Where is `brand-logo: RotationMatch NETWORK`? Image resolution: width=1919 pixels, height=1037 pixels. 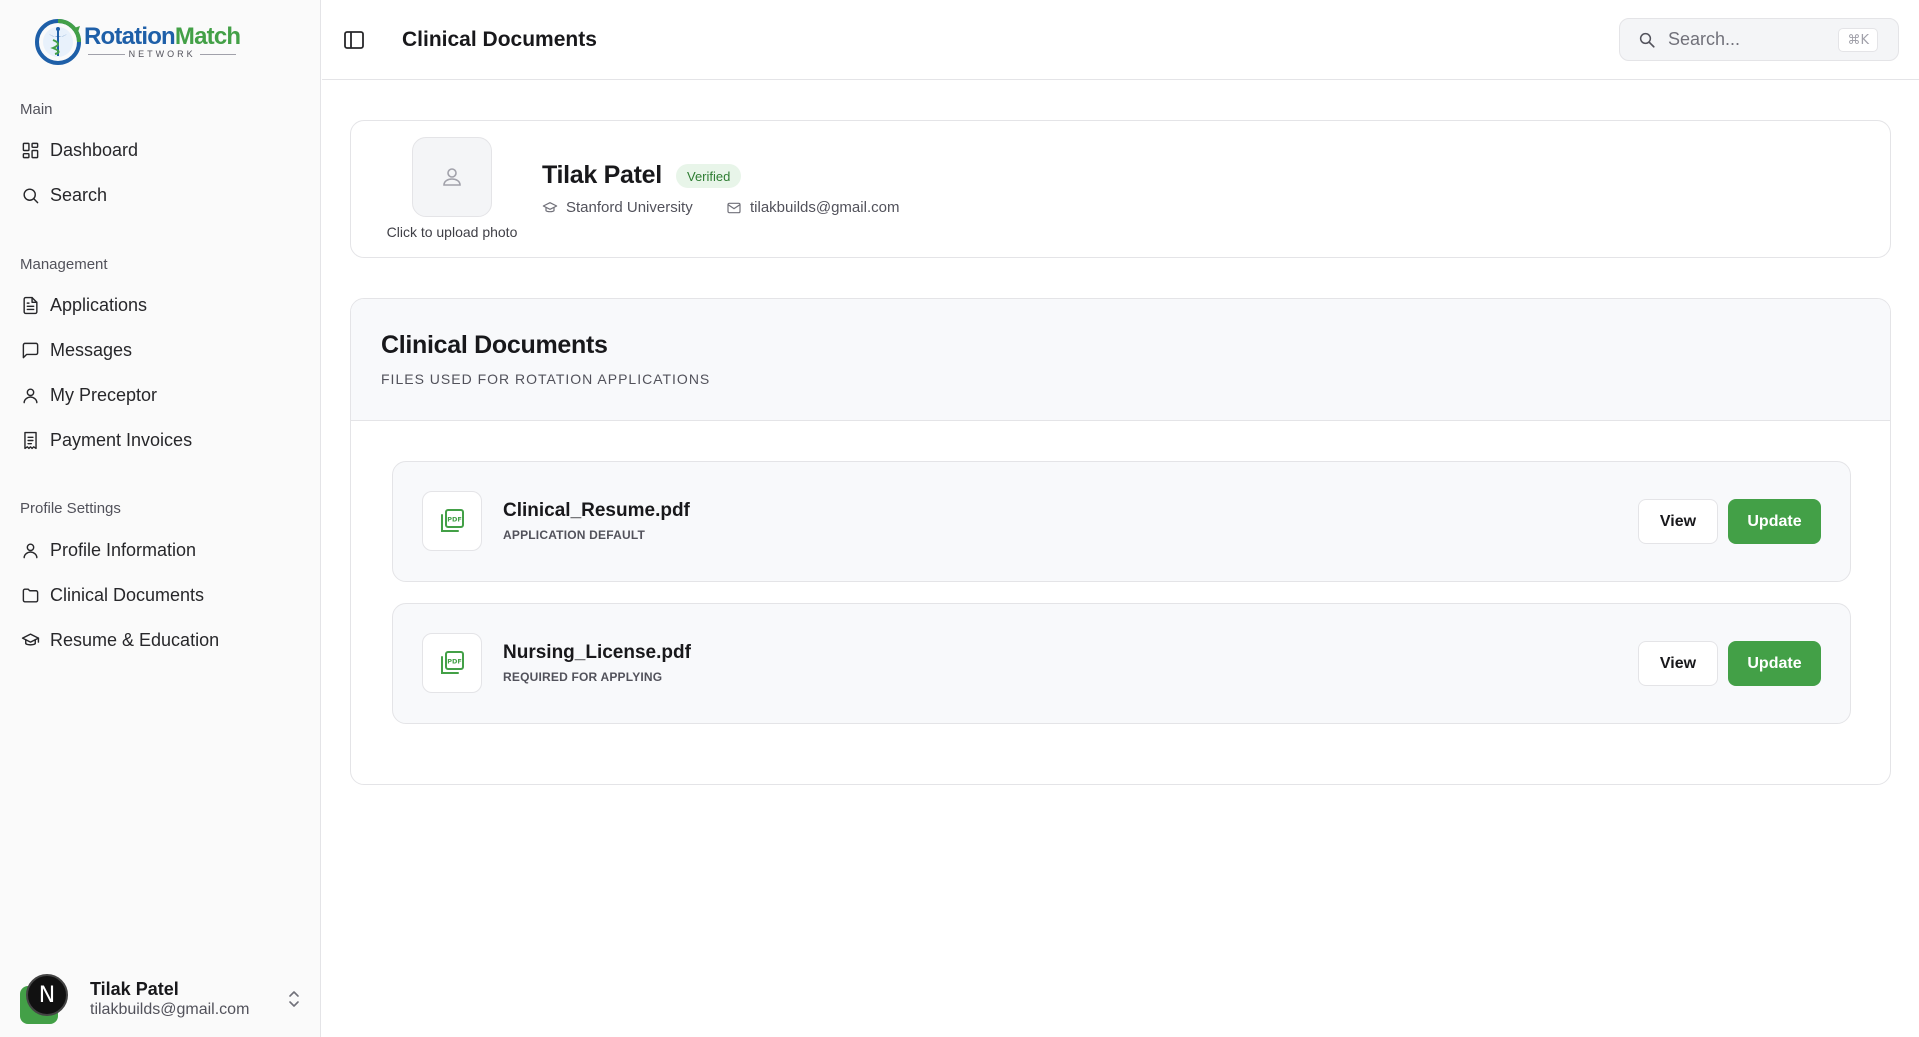
brand-logo: RotationMatch NETWORK is located at coordinates (137, 42).